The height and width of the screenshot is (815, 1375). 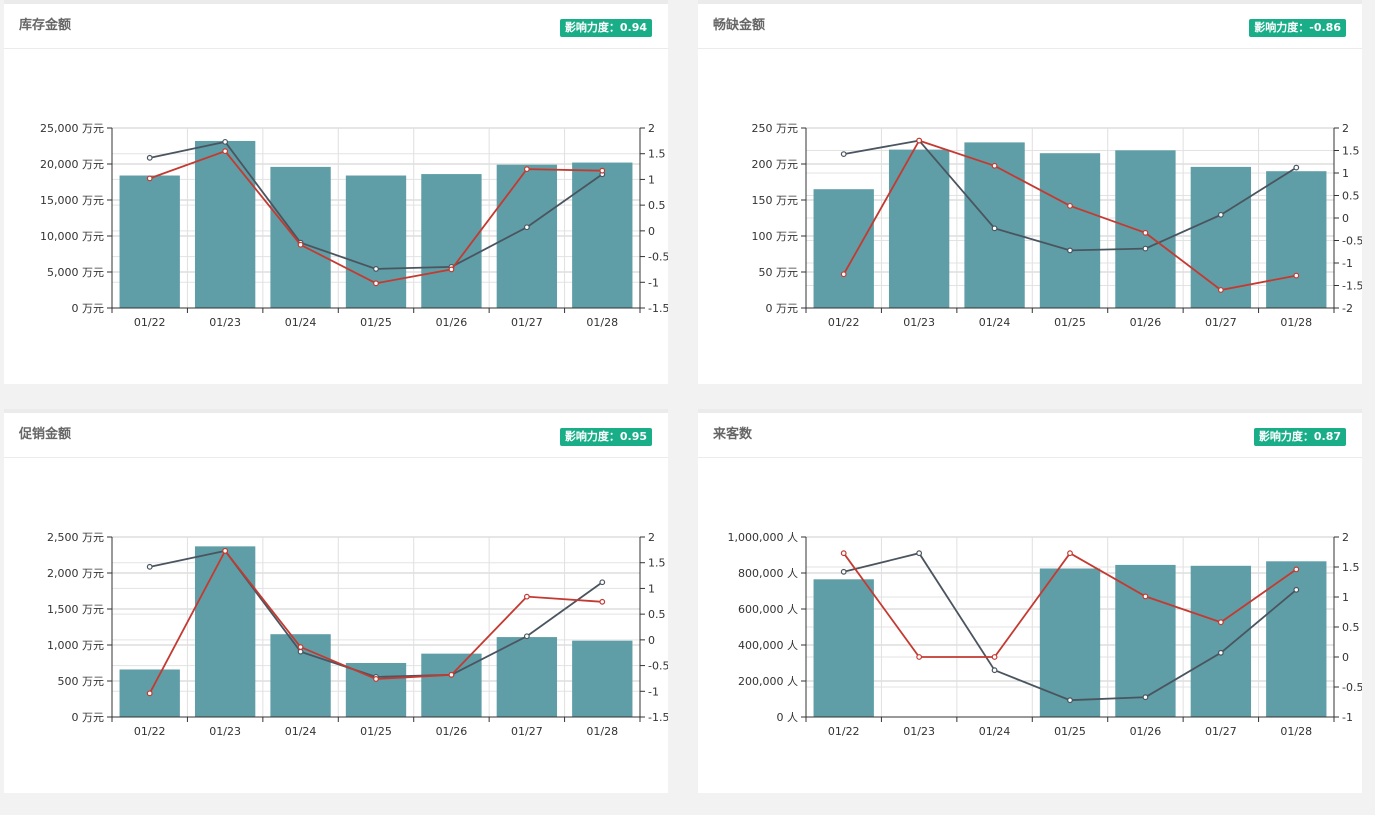 I want to click on right-tick-label: 1.5, so click(x=1351, y=567).